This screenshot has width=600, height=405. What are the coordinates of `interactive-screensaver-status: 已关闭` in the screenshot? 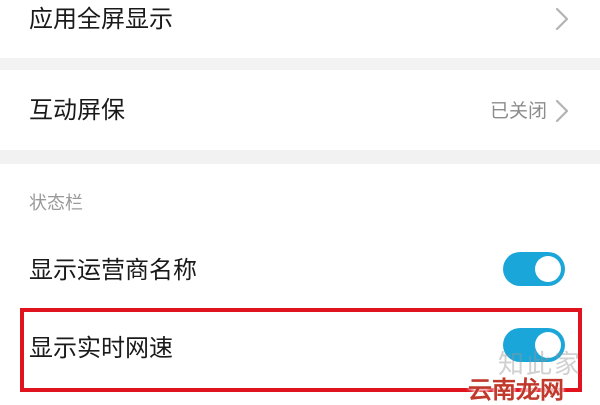 It's located at (518, 111).